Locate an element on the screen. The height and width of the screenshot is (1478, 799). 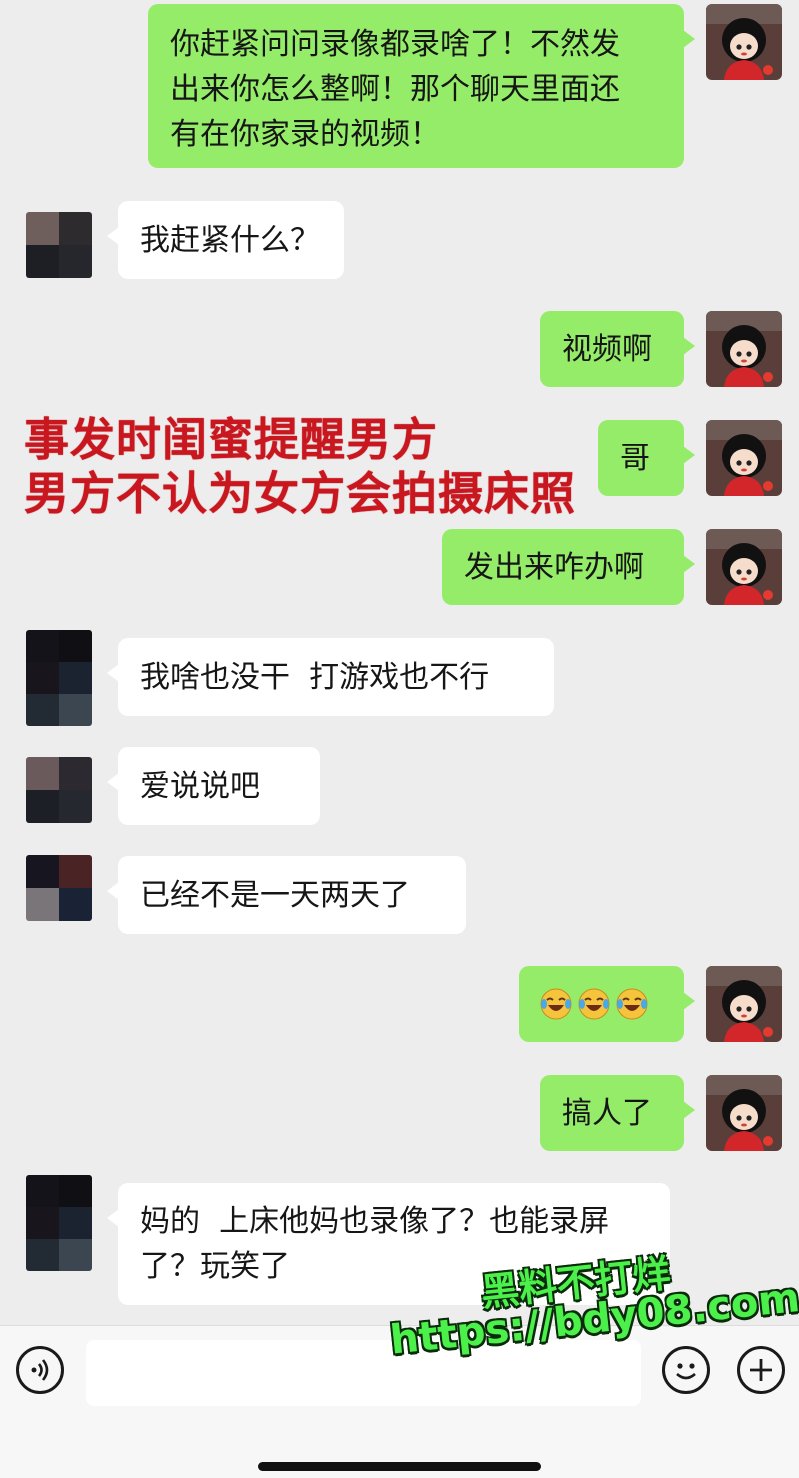
overlay-caption-line2: 男方不认为女方会拍摄床照 is located at coordinates (300, 493).